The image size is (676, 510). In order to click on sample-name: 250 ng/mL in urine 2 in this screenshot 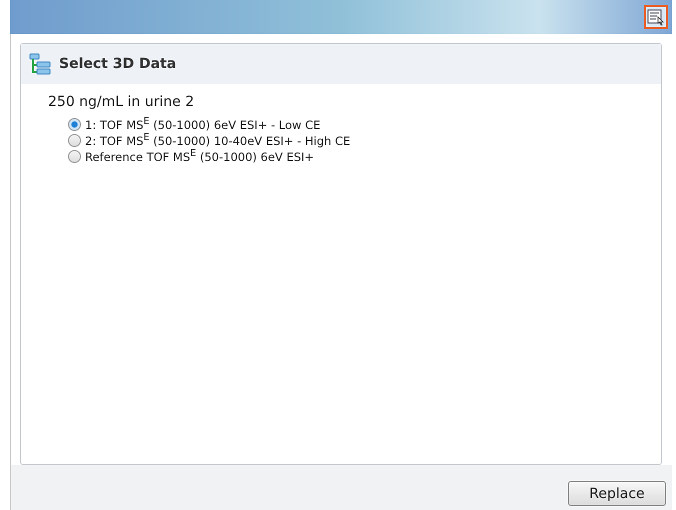, I will do `click(122, 102)`.